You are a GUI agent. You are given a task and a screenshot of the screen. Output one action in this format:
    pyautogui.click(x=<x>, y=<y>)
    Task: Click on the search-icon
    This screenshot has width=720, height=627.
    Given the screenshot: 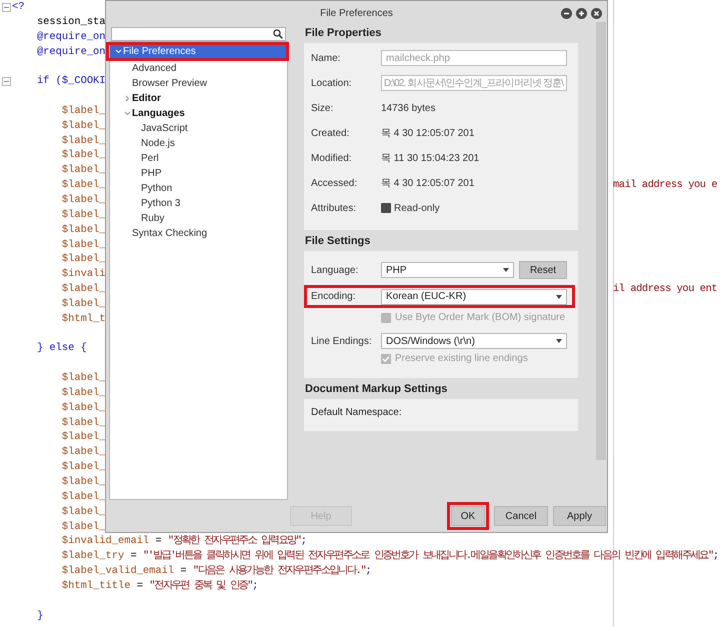 What is the action you would take?
    pyautogui.click(x=278, y=34)
    